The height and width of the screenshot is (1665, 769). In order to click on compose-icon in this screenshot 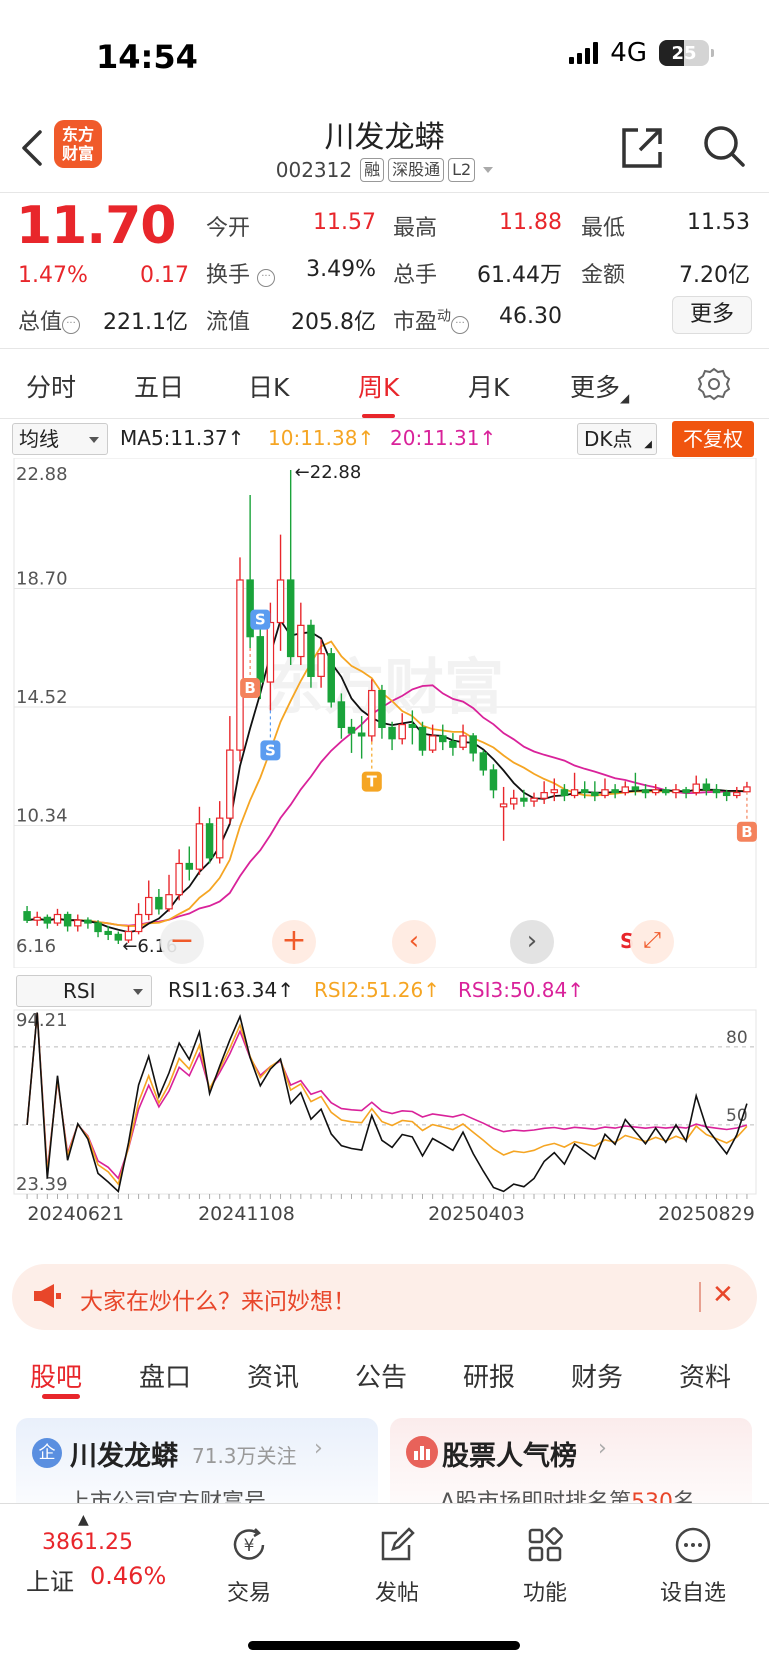, I will do `click(398, 1544)`.